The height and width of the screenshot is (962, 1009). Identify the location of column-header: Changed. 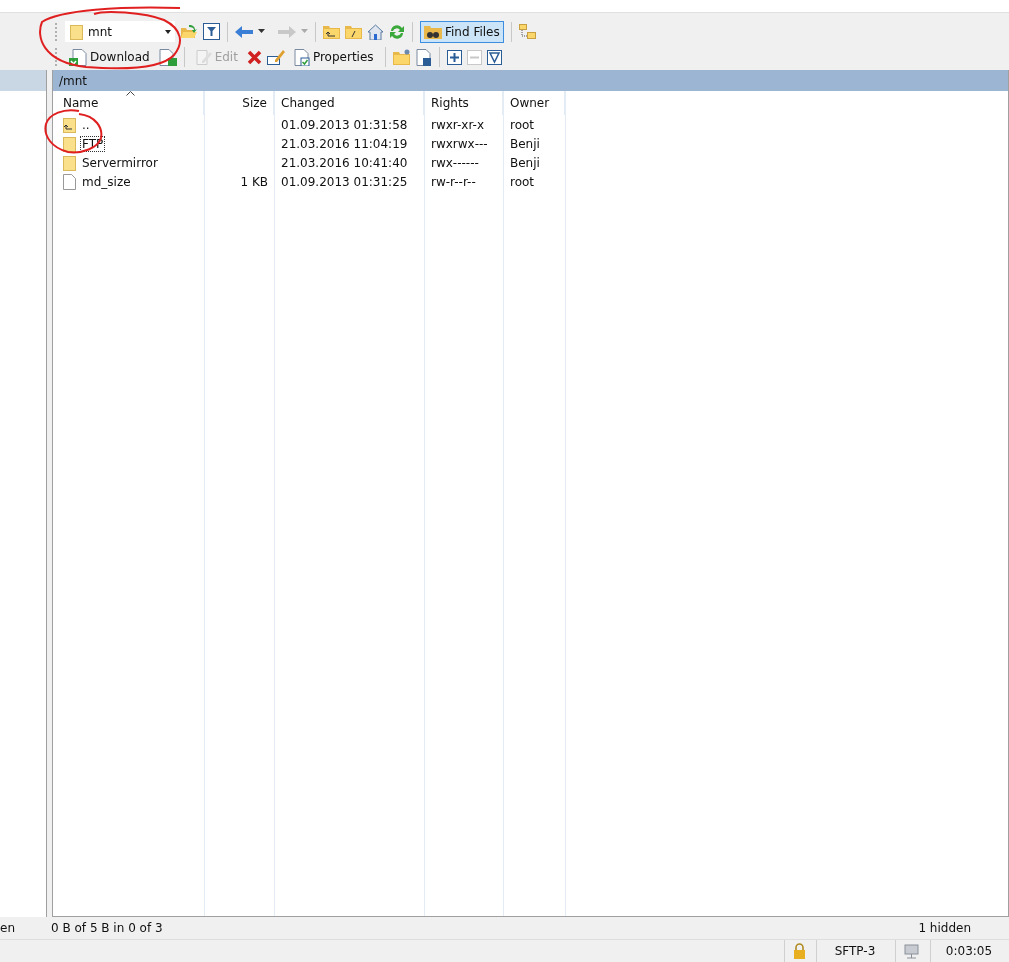
(349, 103).